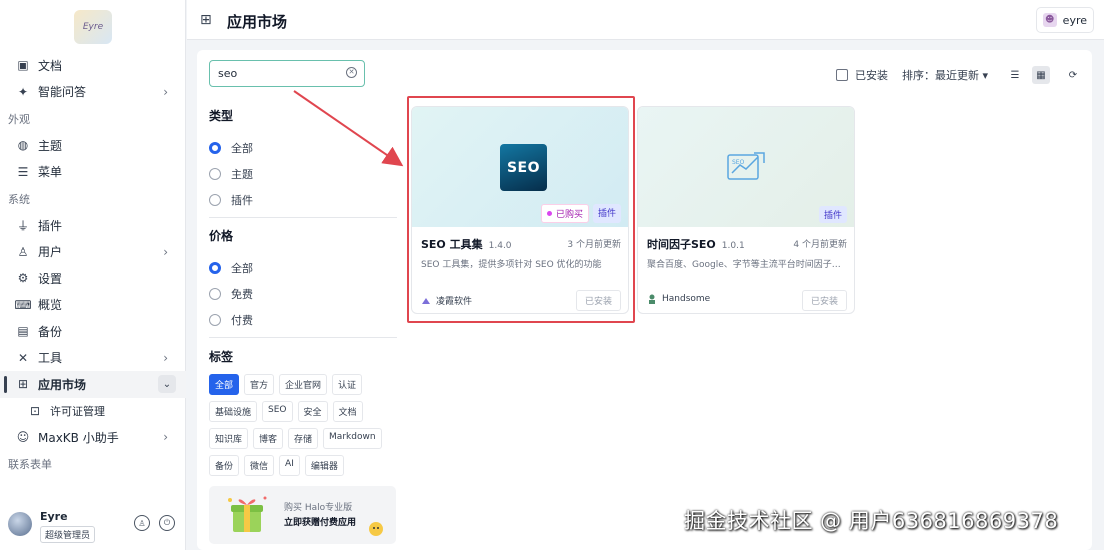 The width and height of the screenshot is (1104, 550). What do you see at coordinates (1049, 20) in the screenshot?
I see `account-avatar-icon: ☻` at bounding box center [1049, 20].